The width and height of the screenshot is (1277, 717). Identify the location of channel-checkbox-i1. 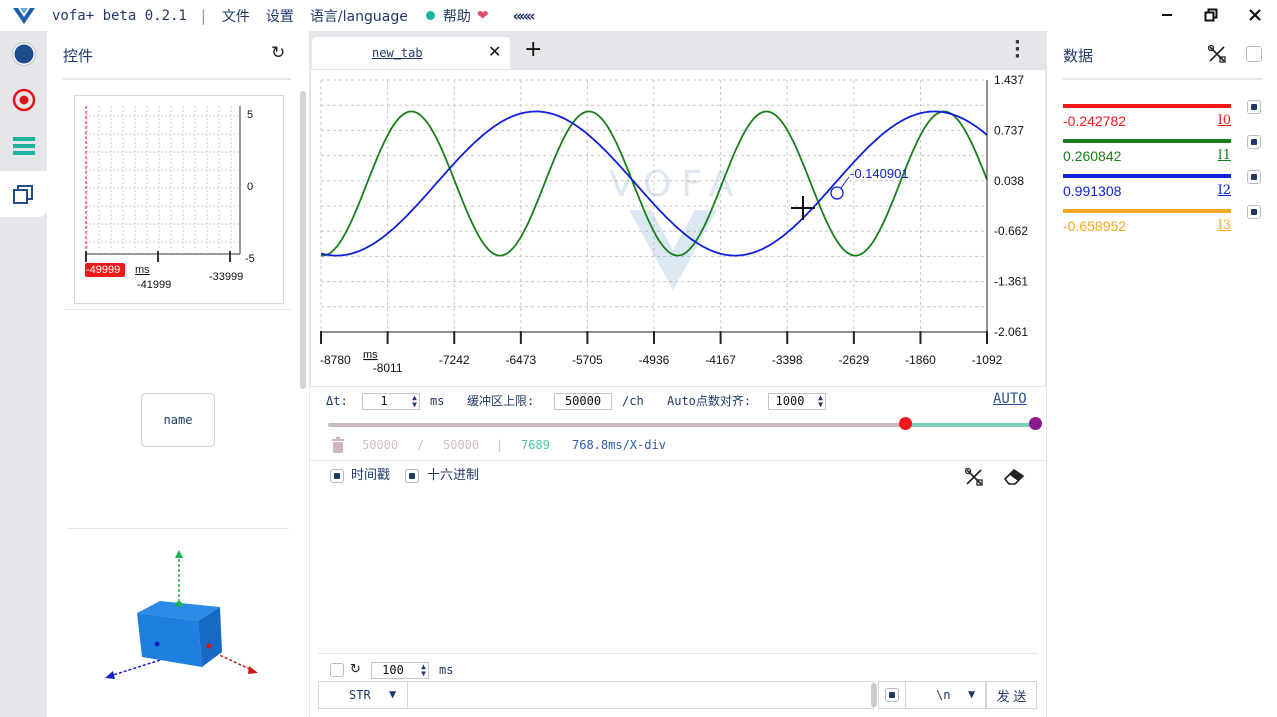
(1254, 142).